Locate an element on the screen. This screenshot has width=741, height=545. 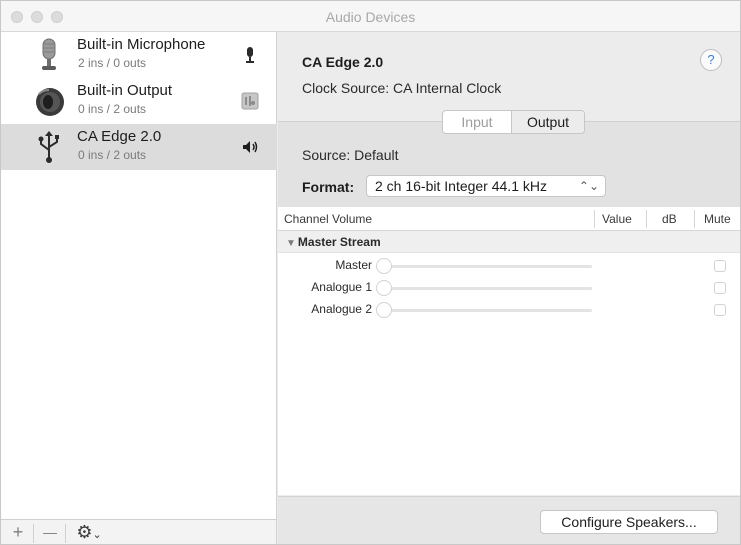
channel-row-analogue-1: Analogue 1 is located at coordinates (509, 287).